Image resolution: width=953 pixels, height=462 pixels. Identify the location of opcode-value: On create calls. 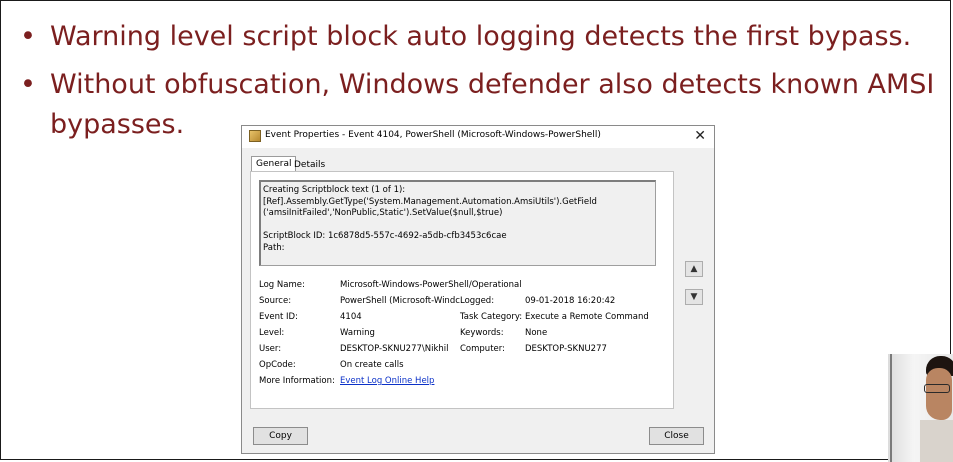
(372, 365).